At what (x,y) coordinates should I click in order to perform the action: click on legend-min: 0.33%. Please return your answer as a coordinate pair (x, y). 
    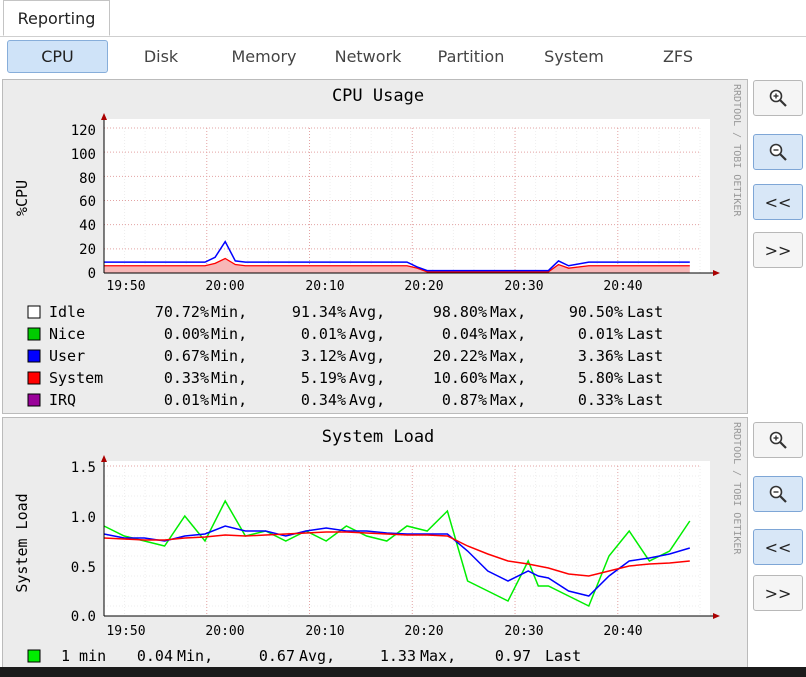
    Looking at the image, I should click on (186, 378).